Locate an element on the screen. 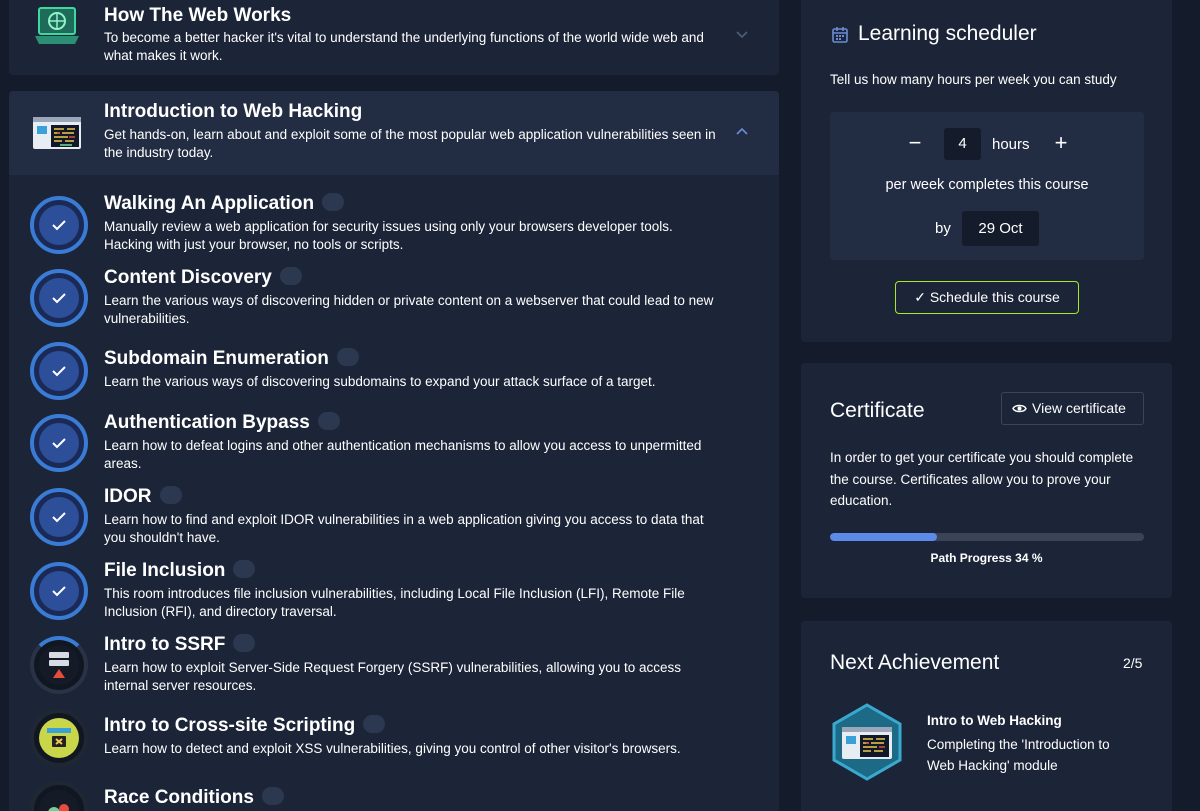  hexagon-badge-icon is located at coordinates (867, 742).